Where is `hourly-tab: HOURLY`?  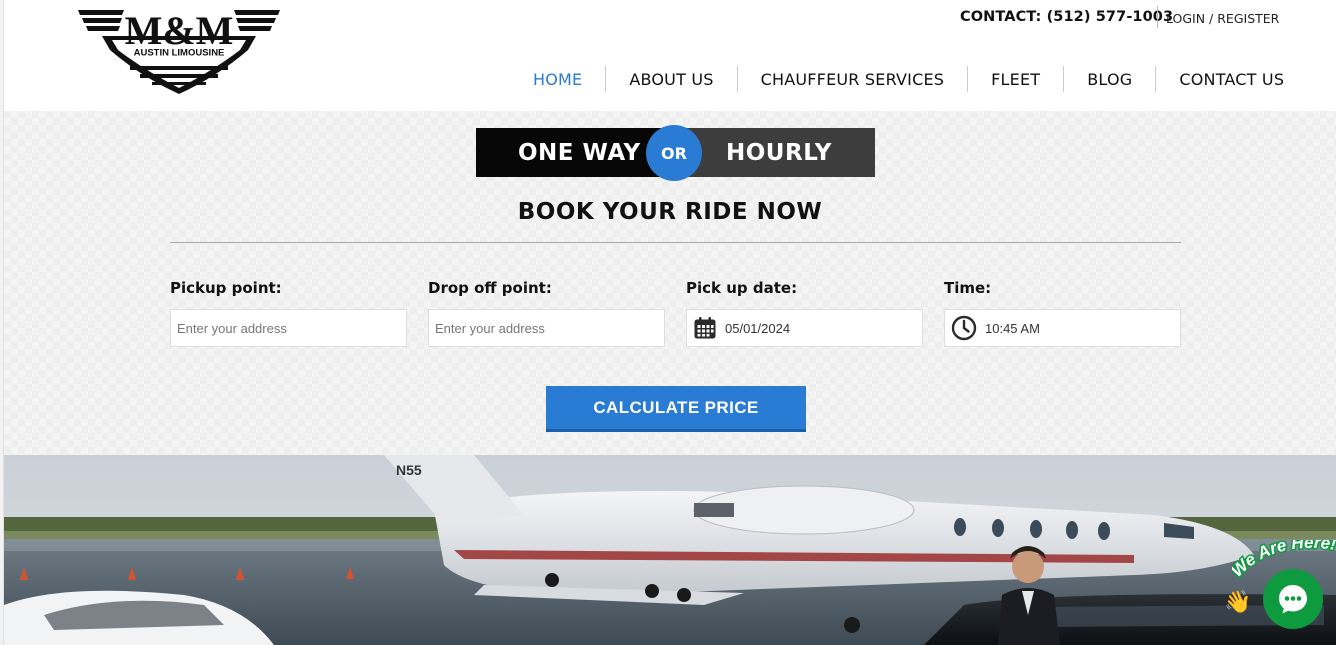 hourly-tab: HOURLY is located at coordinates (775, 152).